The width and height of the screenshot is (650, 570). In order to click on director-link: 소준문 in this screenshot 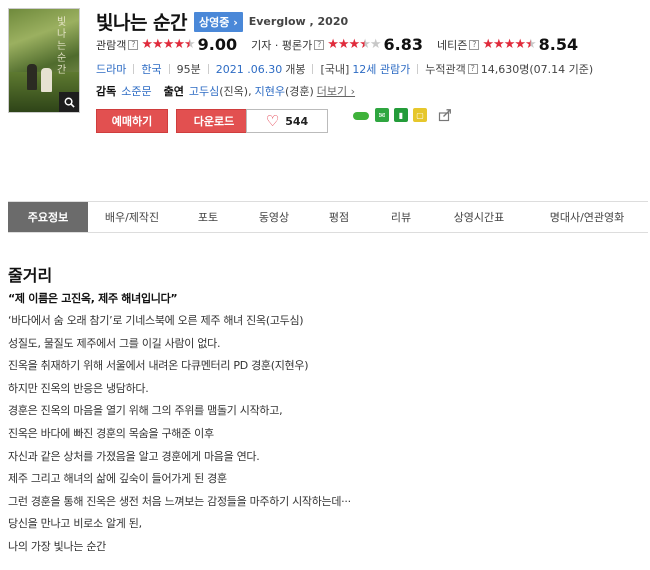, I will do `click(136, 91)`.